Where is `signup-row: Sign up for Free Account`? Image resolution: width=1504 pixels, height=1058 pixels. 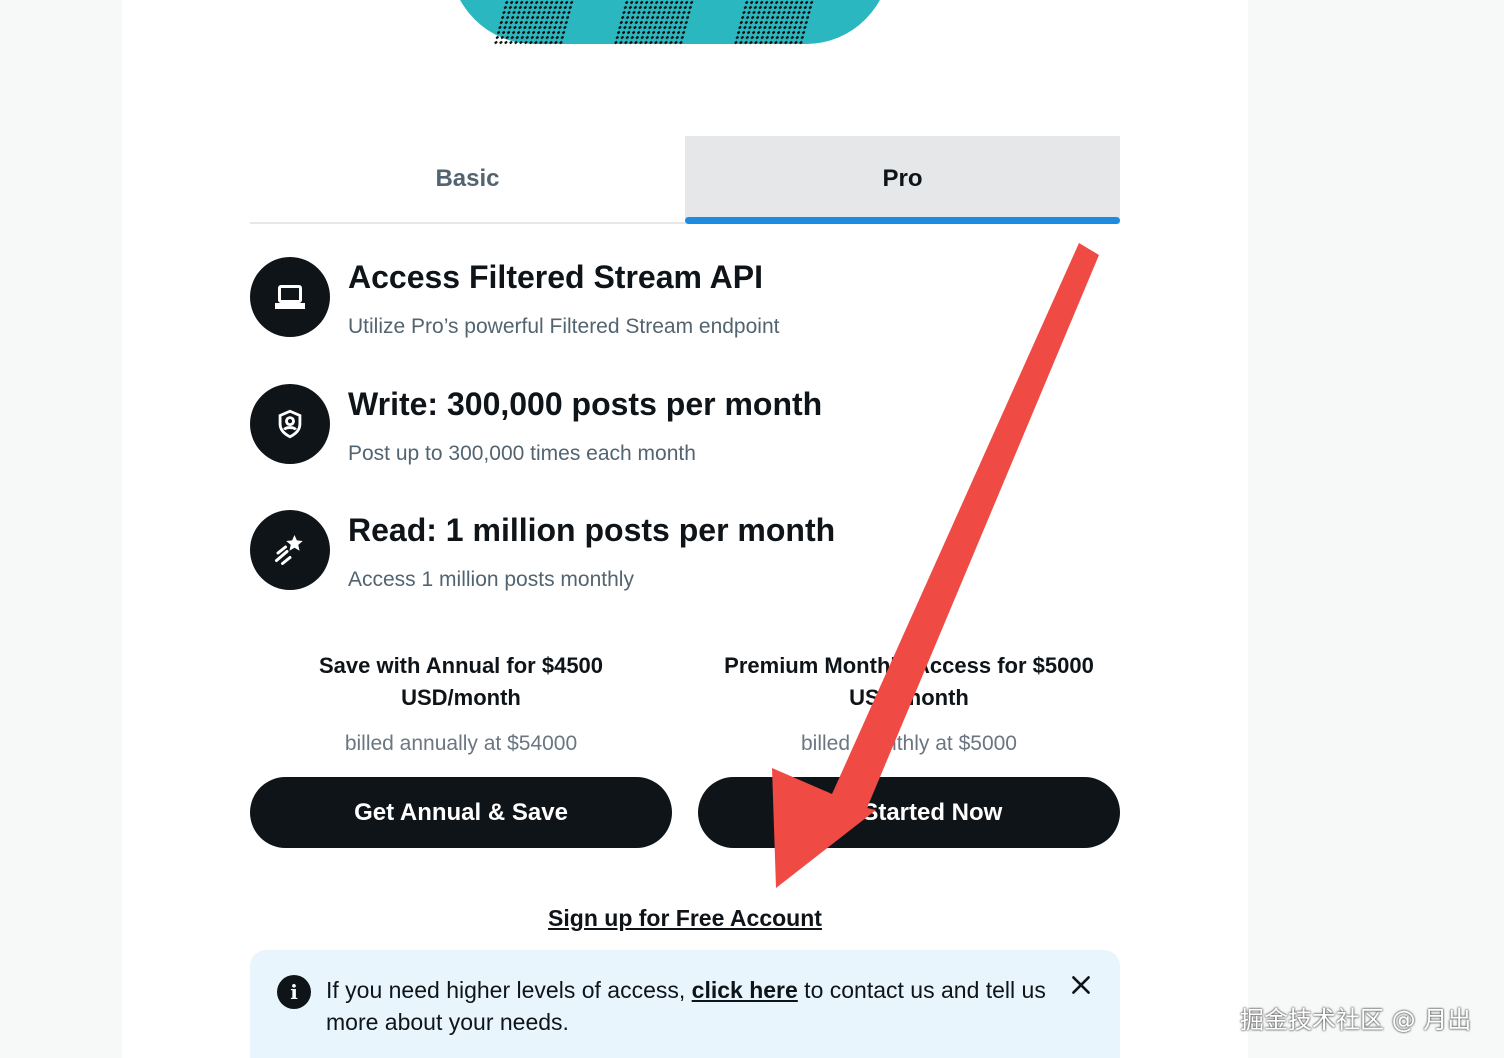
signup-row: Sign up for Free Account is located at coordinates (685, 918).